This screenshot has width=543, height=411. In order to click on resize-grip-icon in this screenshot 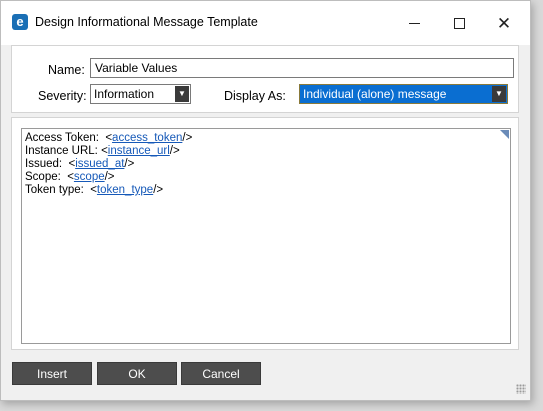, I will do `click(521, 389)`.